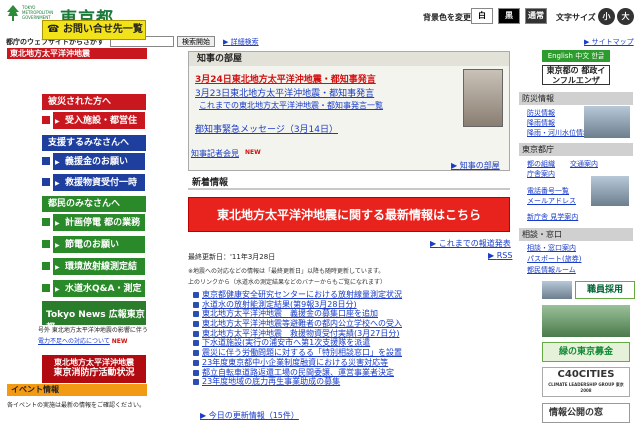 This screenshot has height=426, width=640. What do you see at coordinates (551, 270) in the screenshot?
I see `consult-link-room: 都民情報ルーム` at bounding box center [551, 270].